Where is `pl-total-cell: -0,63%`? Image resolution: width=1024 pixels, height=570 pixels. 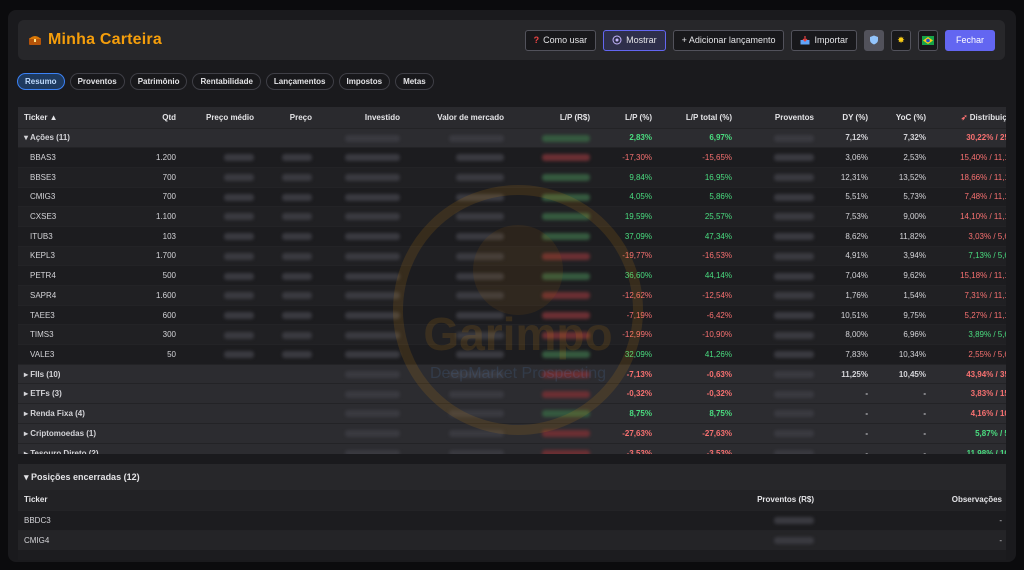 pl-total-cell: -0,63% is located at coordinates (696, 373).